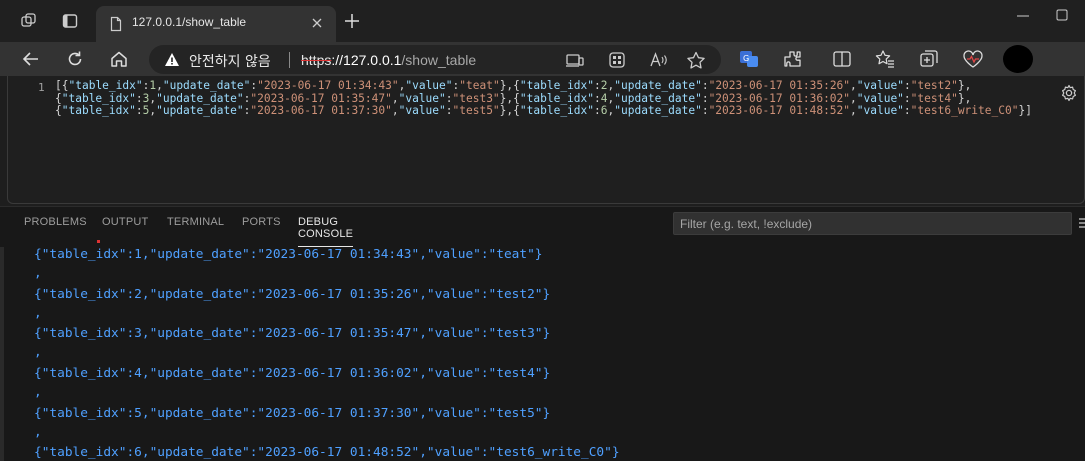  Describe the element at coordinates (1069, 93) in the screenshot. I see `gear-icon` at that location.